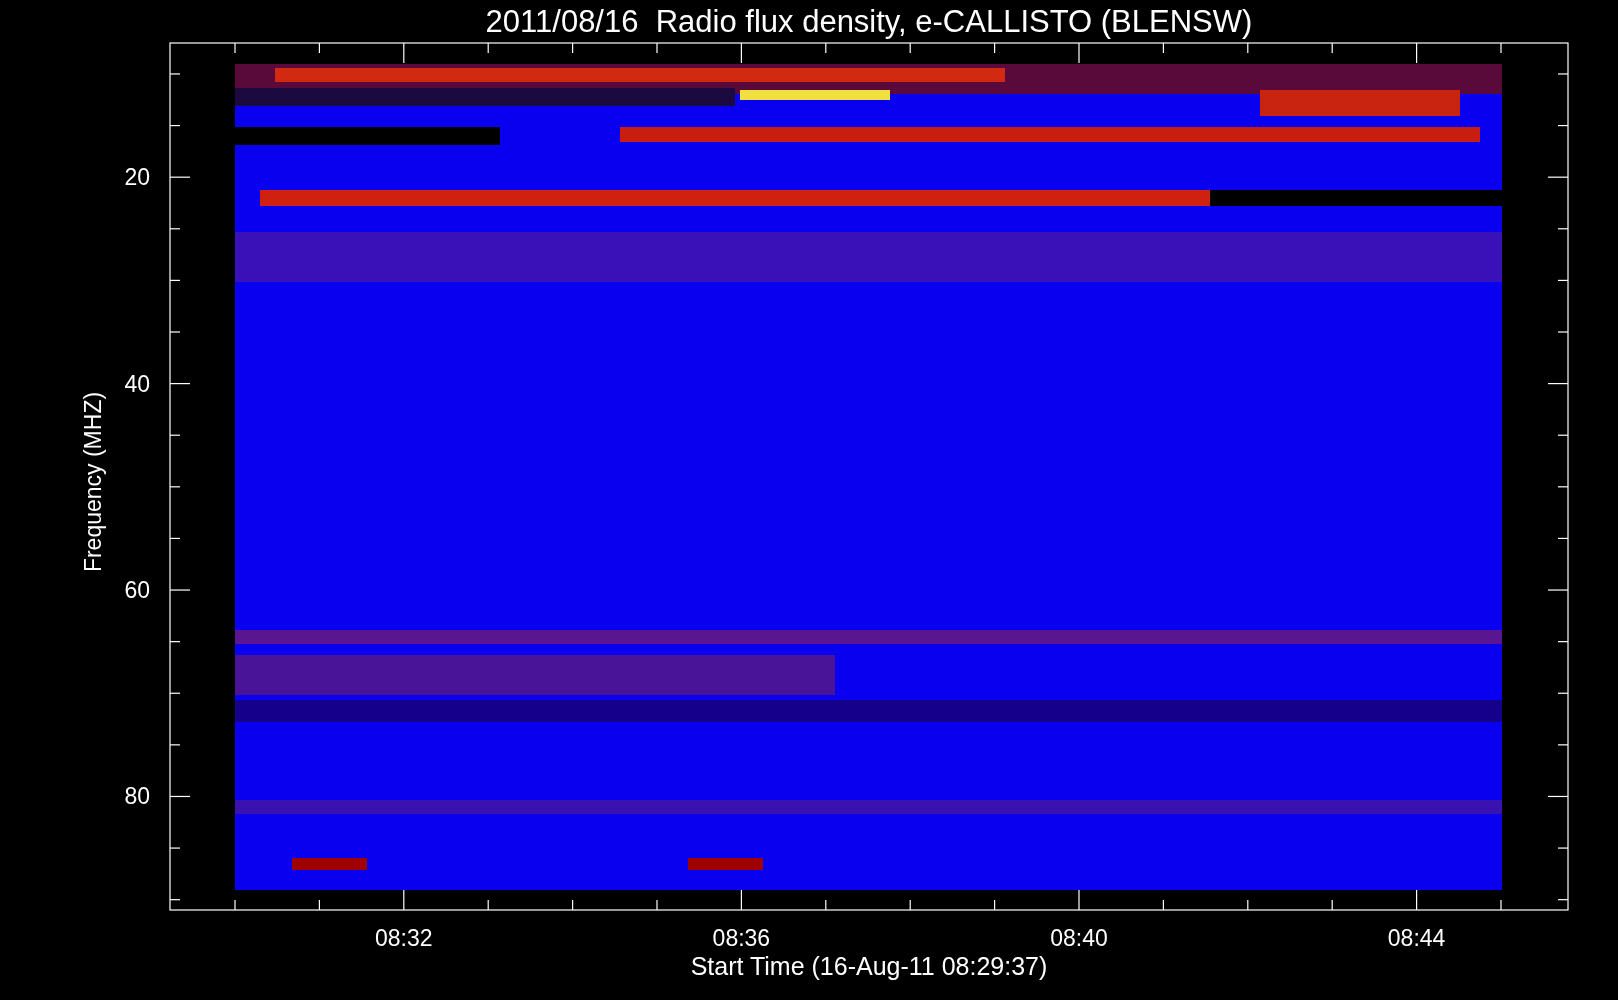  Describe the element at coordinates (869, 966) in the screenshot. I see `x-axis-label: Start Time (16-Aug-11 08:29:37)` at that location.